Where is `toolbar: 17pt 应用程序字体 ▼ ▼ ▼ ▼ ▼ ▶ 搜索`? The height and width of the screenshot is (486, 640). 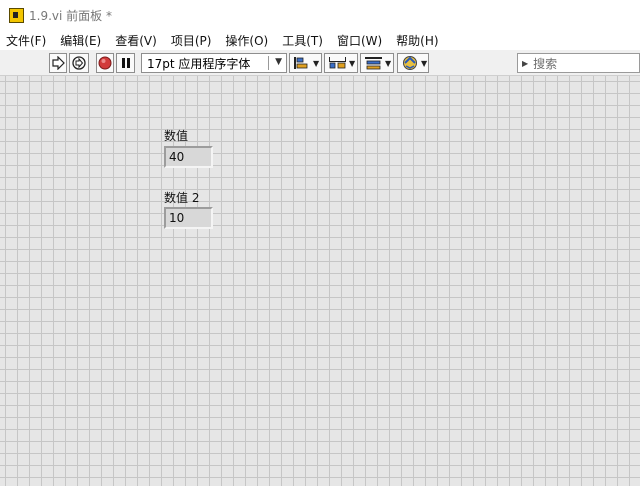
toolbar: 17pt 应用程序字体 ▼ ▼ ▼ ▼ ▼ ▶ 搜索 is located at coordinates (320, 63).